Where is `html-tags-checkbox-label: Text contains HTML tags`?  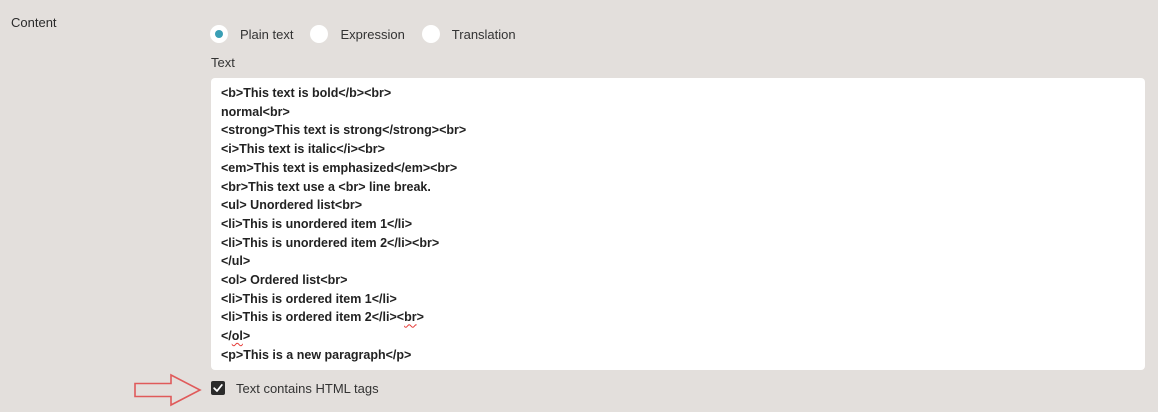
html-tags-checkbox-label: Text contains HTML tags is located at coordinates (307, 388).